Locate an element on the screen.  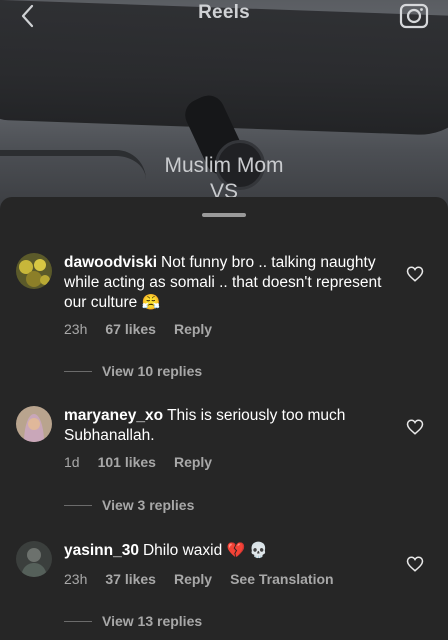
view-replies-button: View 13 replies is located at coordinates (133, 621).